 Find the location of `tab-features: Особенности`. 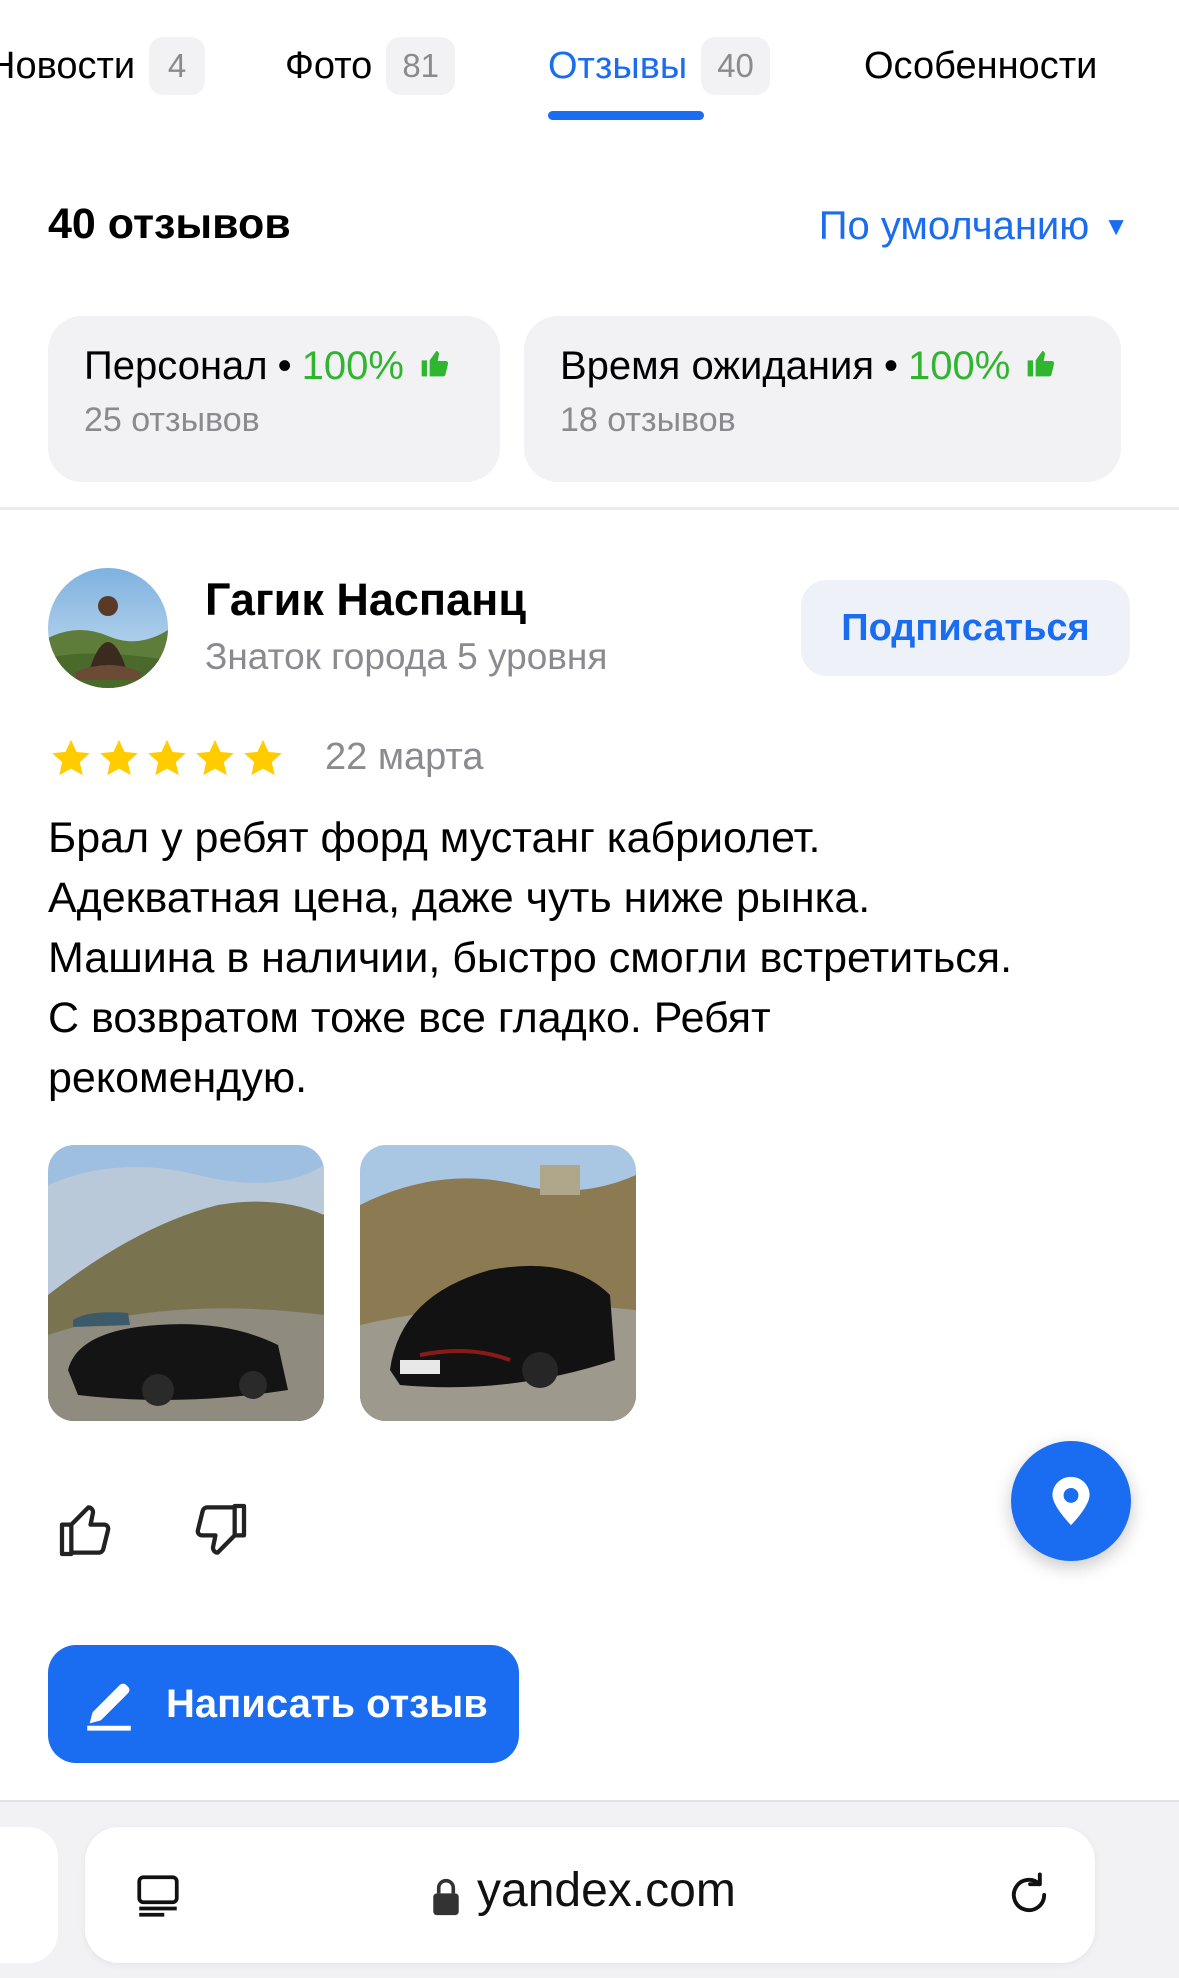

tab-features: Особенности is located at coordinates (980, 66).